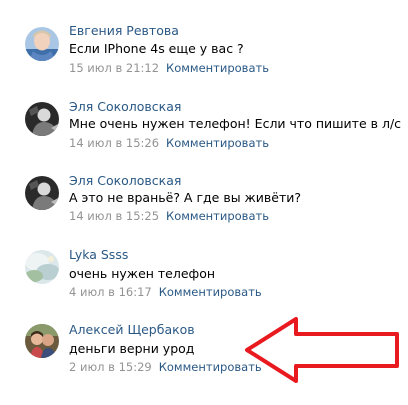 The width and height of the screenshot is (408, 405). I want to click on comment-author-link: Евгения Ревтова, so click(124, 31).